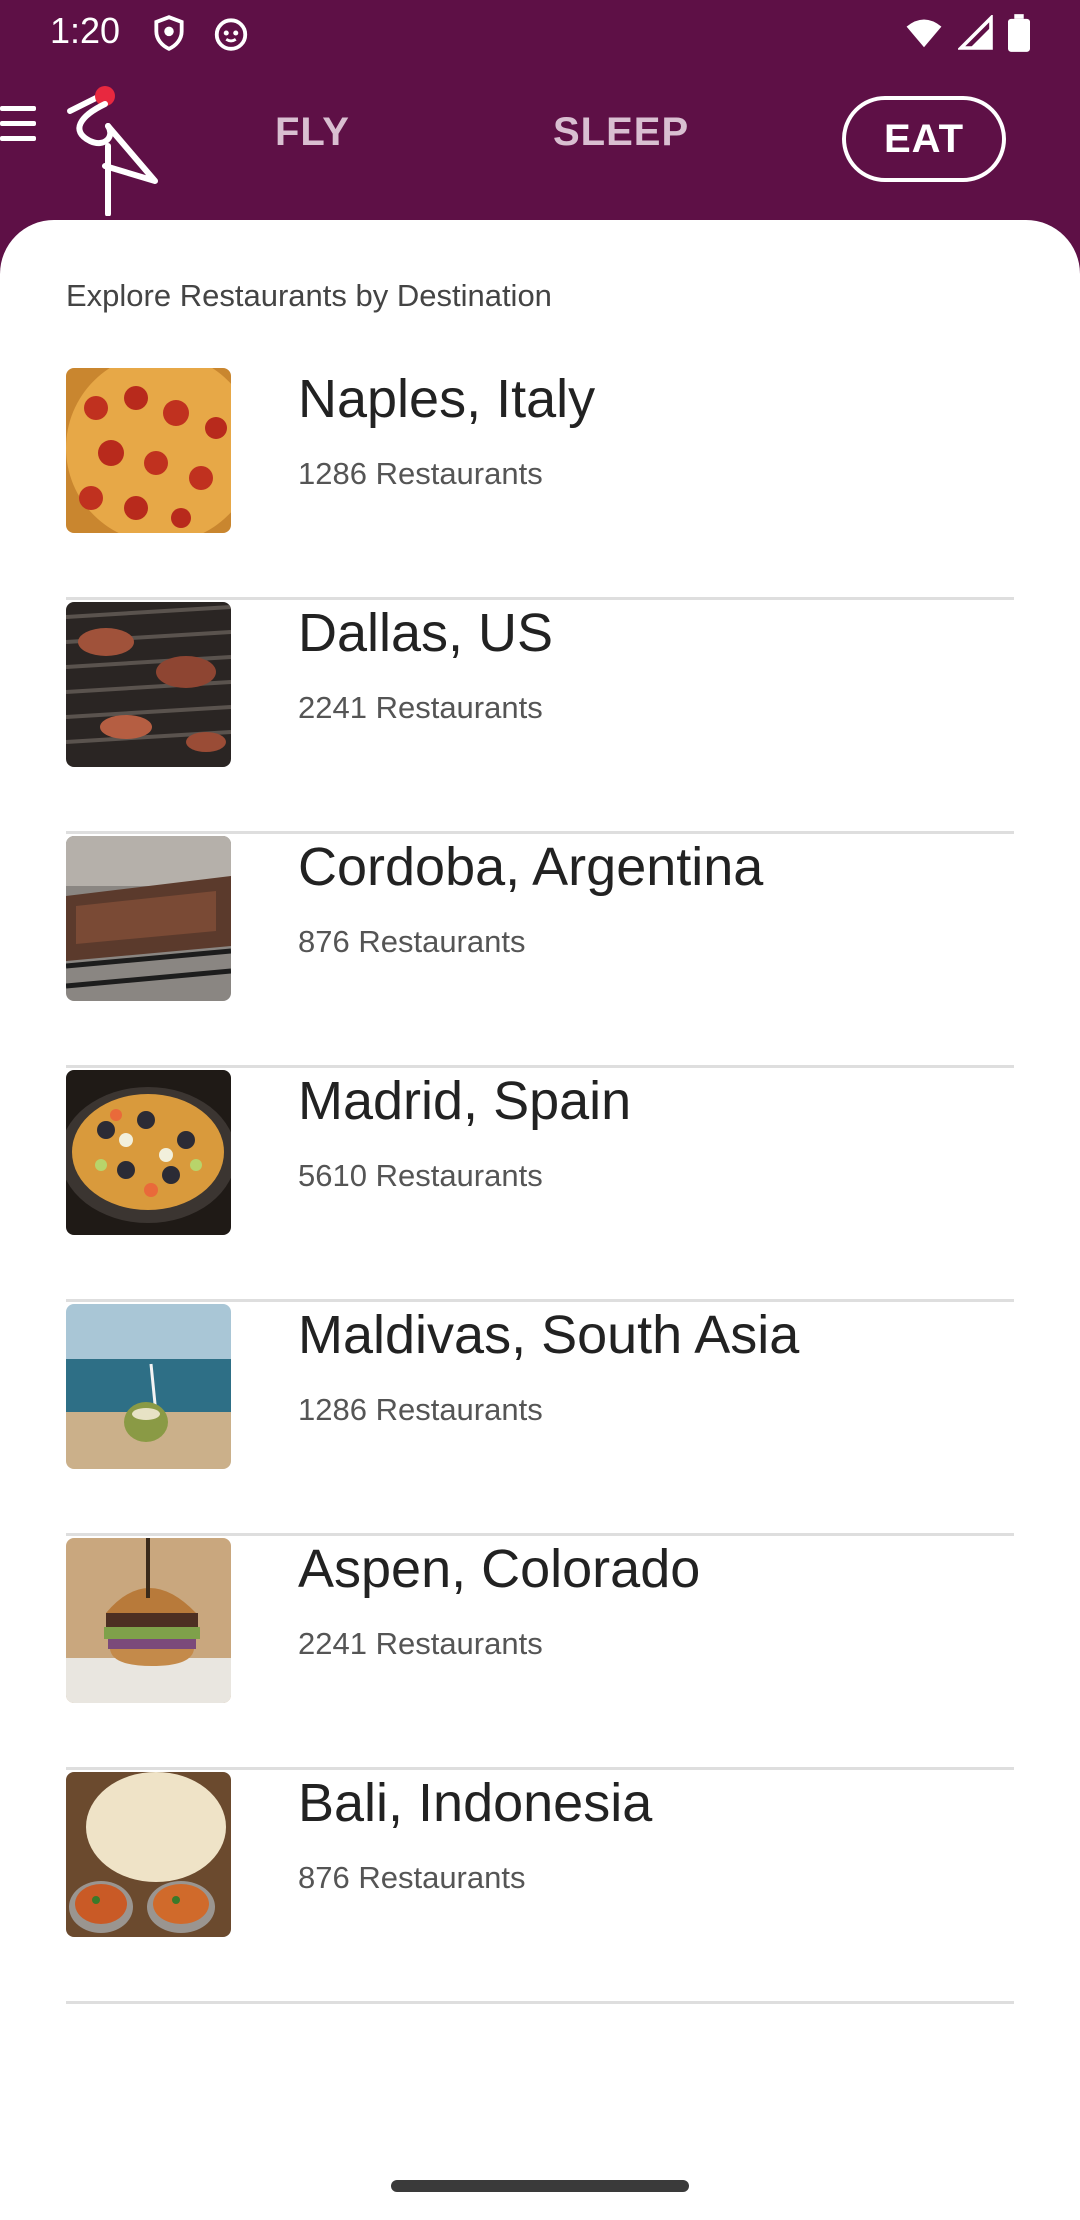 This screenshot has height=2220, width=1080. I want to click on status-time: 1:20, so click(85, 30).